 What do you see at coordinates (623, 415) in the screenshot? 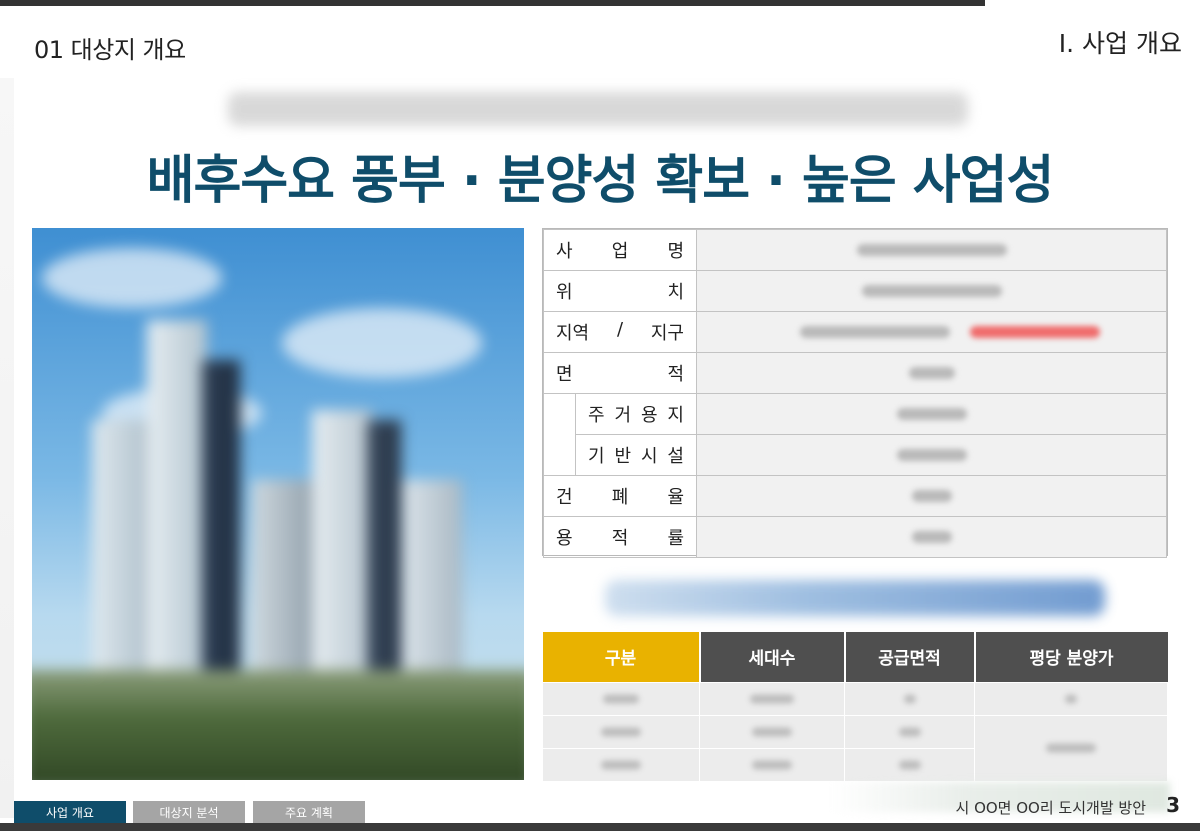
I see `label-part: 거` at bounding box center [623, 415].